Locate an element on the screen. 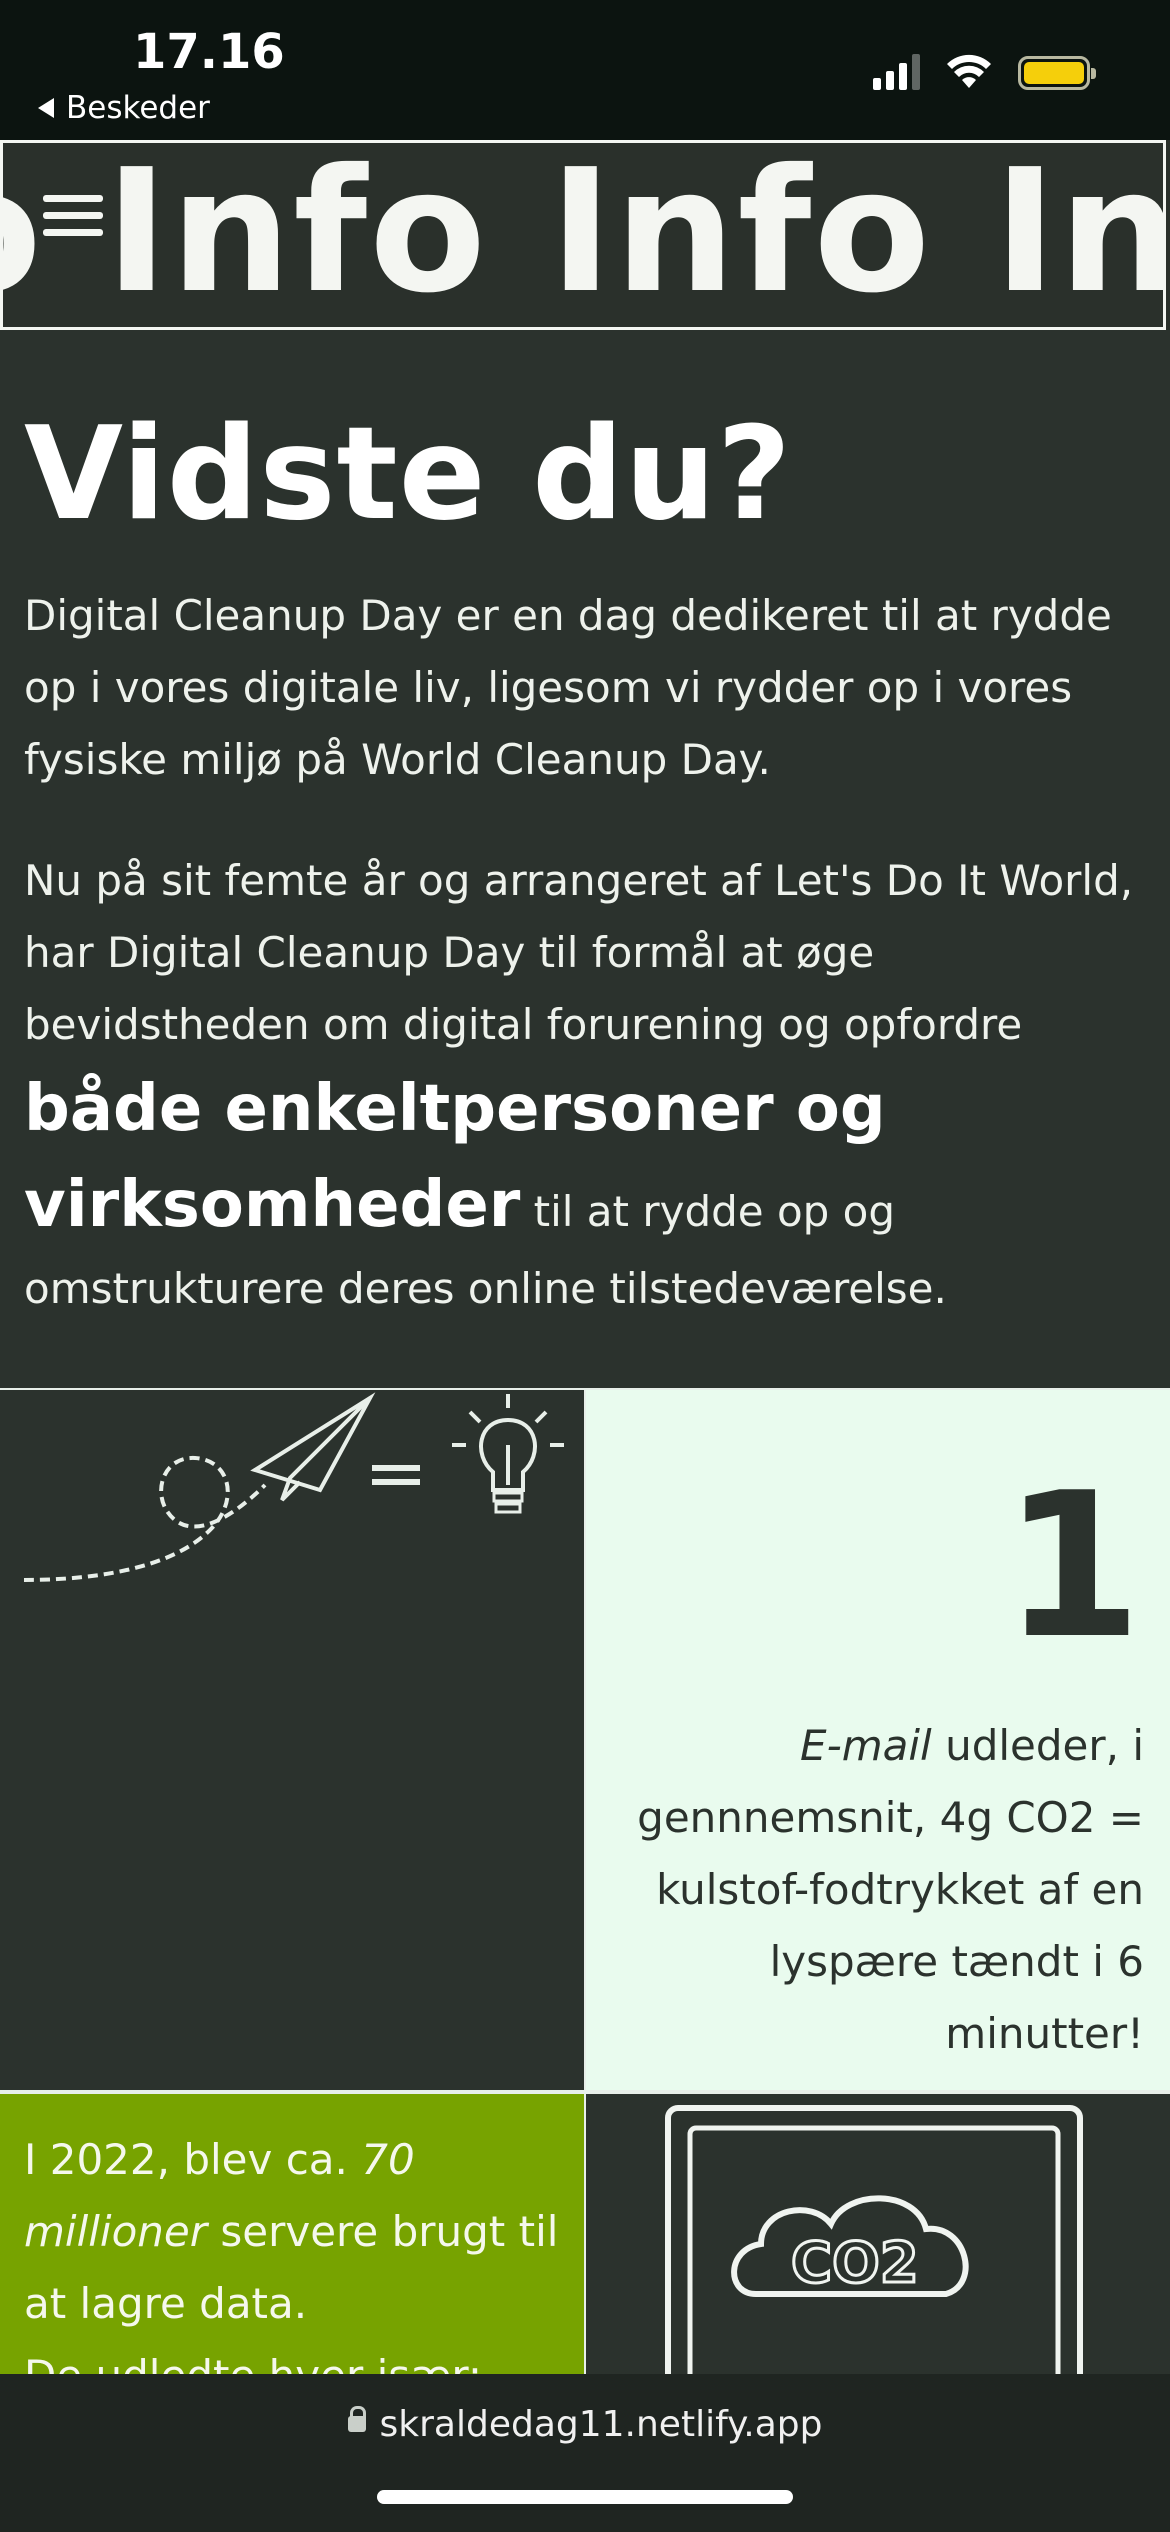  url-text: skraldedag11.netlify.app is located at coordinates (601, 2424).